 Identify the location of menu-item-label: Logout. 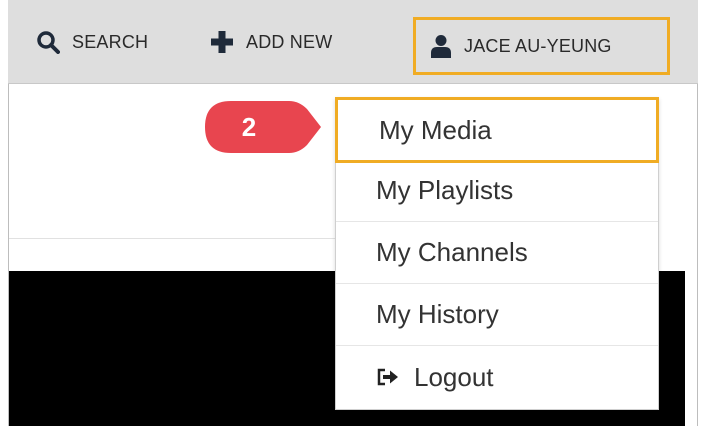
(454, 376).